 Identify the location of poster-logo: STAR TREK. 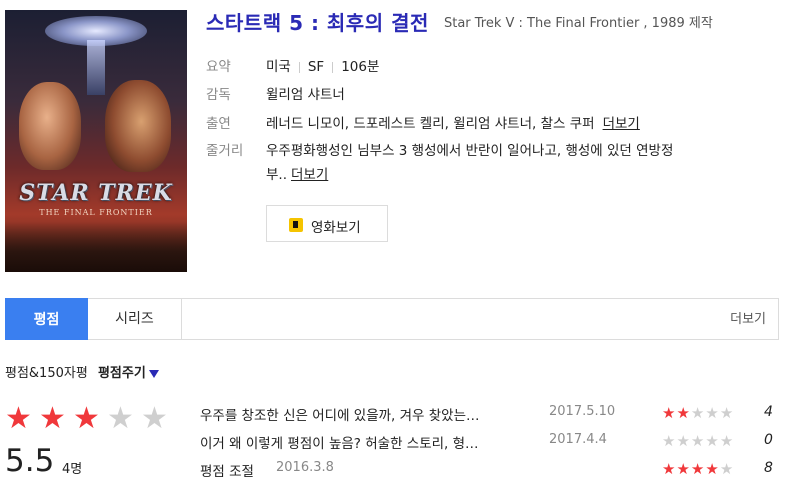
(96, 193).